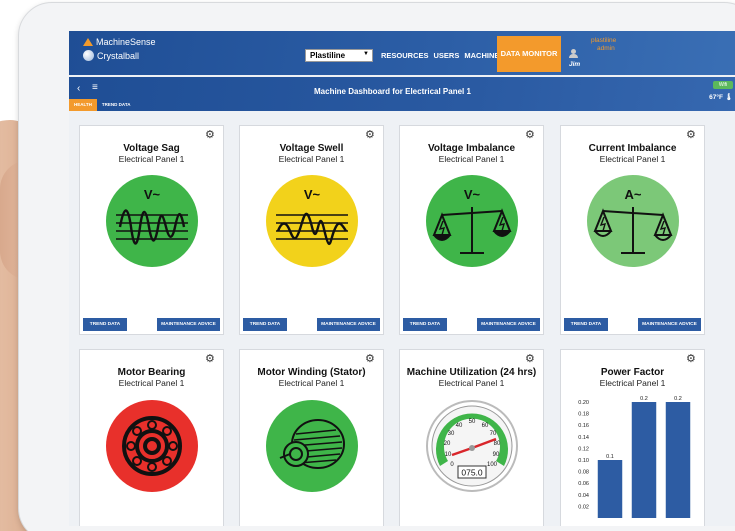  Describe the element at coordinates (583, 449) in the screenshot. I see `y-tick-label: 0.12` at that location.